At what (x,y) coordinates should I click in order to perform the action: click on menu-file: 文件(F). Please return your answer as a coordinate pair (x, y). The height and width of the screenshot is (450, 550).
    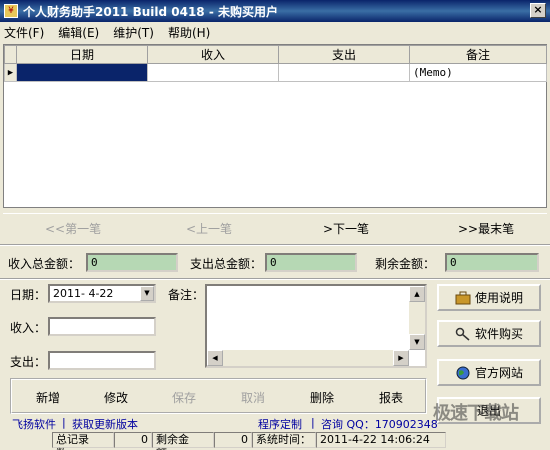
    Looking at the image, I should click on (24, 32).